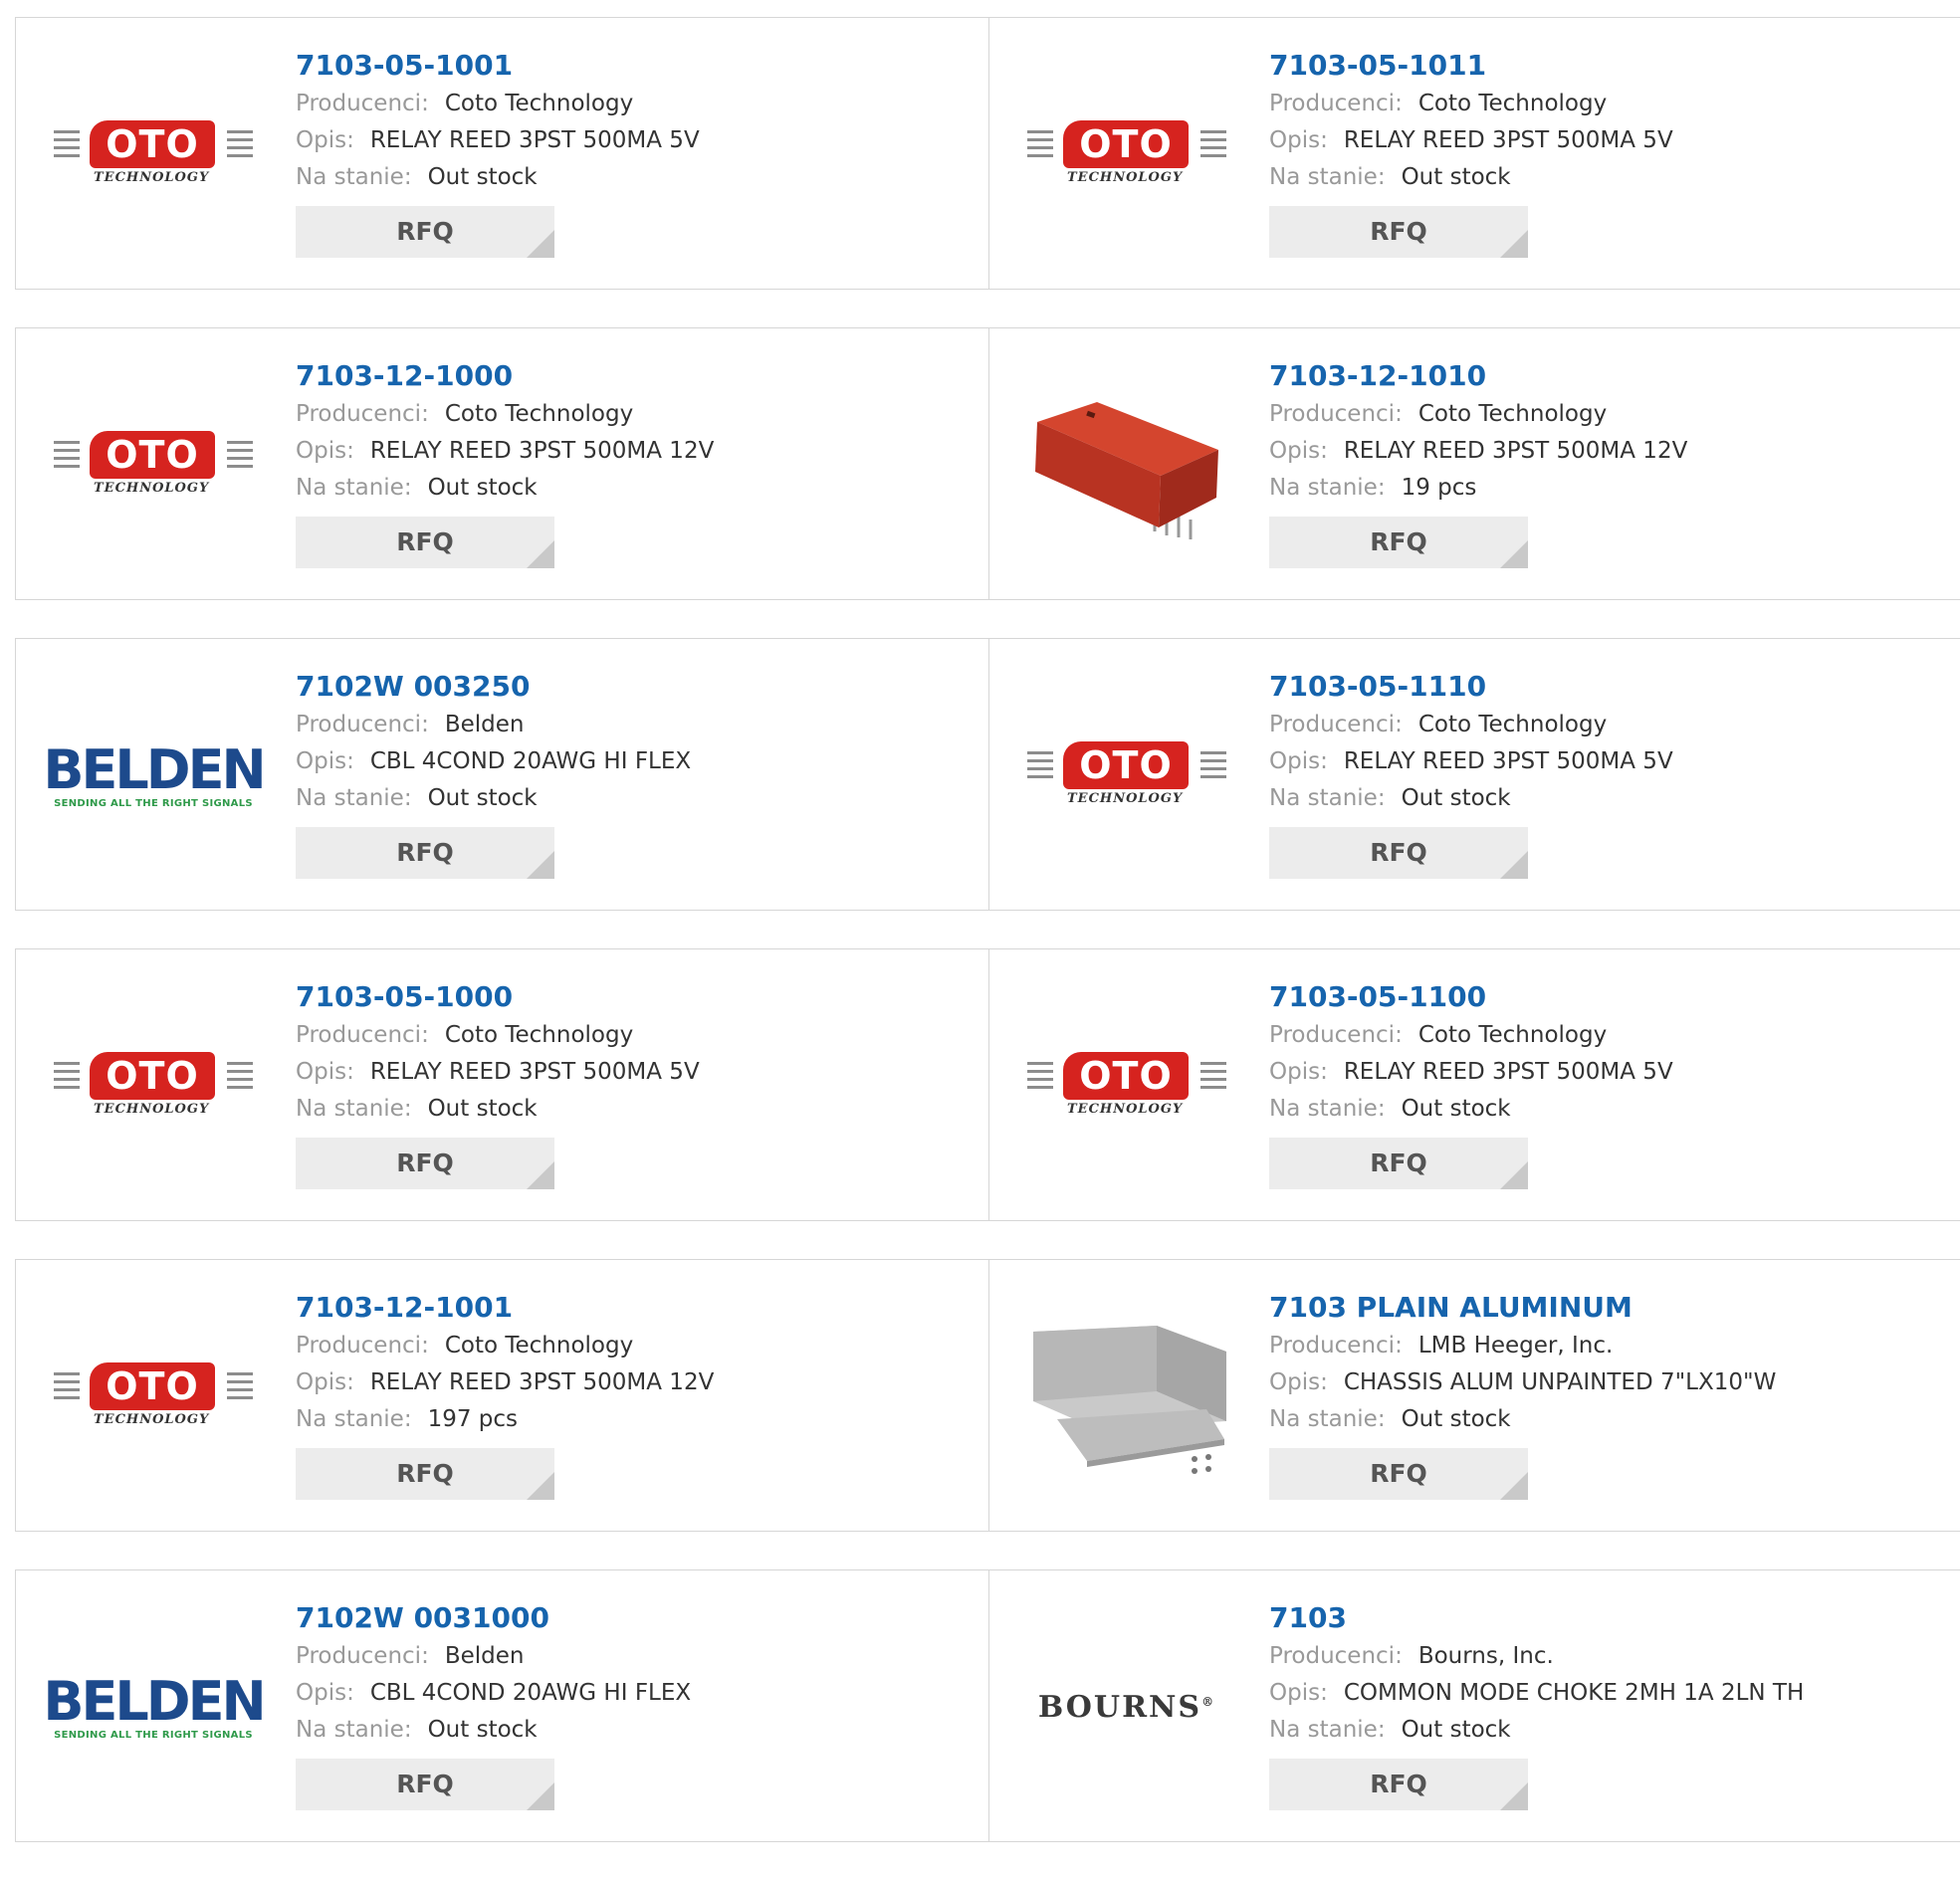 This screenshot has width=1960, height=1880. Describe the element at coordinates (530, 1693) in the screenshot. I see `description-value: CBL 4COND 20AWG HI FLEX` at that location.